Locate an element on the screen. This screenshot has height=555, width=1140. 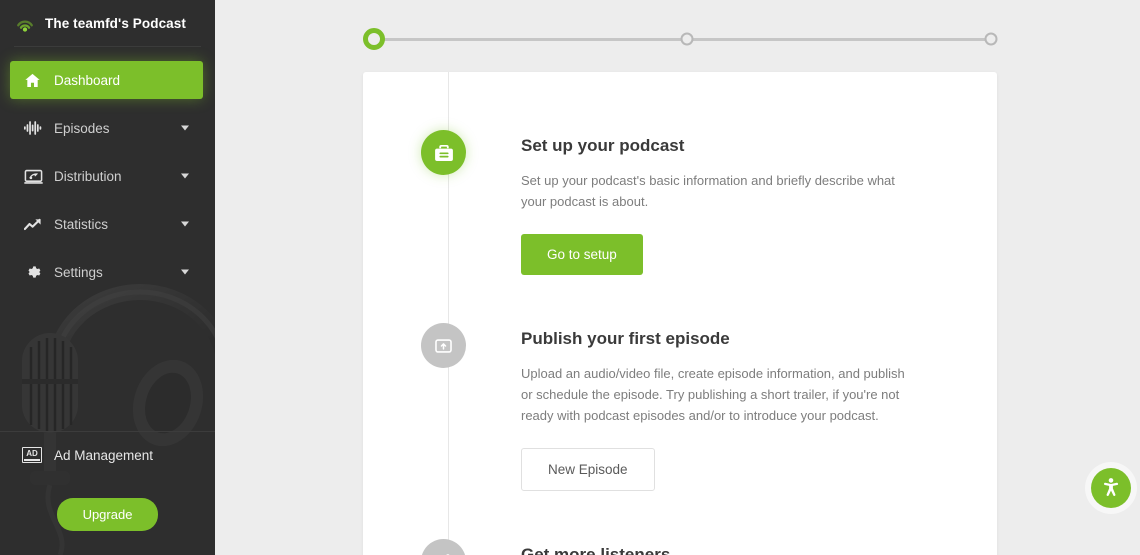
sidebar-item-label: Ad Management is located at coordinates (104, 455).